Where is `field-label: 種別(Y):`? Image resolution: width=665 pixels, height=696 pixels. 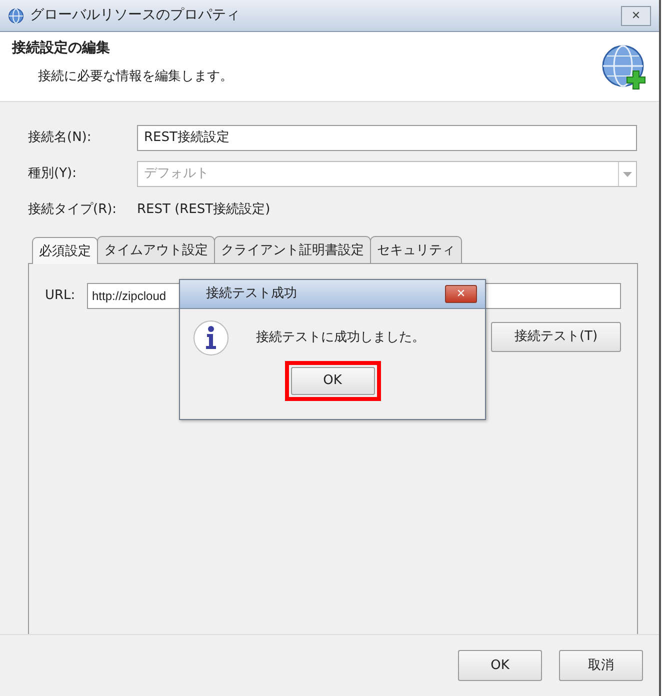
field-label: 種別(Y): is located at coordinates (53, 174).